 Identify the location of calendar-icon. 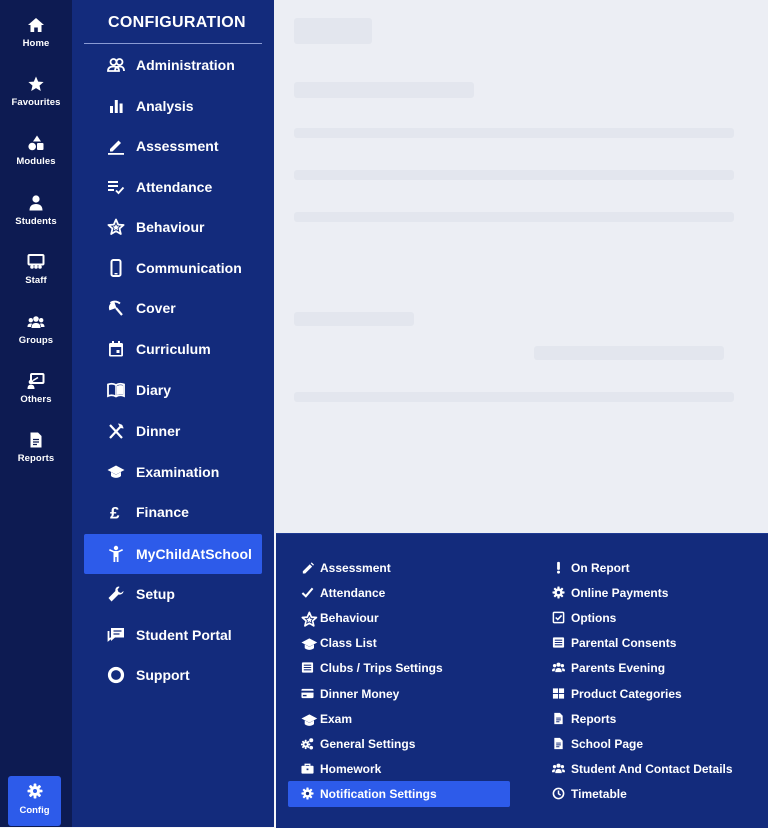
(116, 349).